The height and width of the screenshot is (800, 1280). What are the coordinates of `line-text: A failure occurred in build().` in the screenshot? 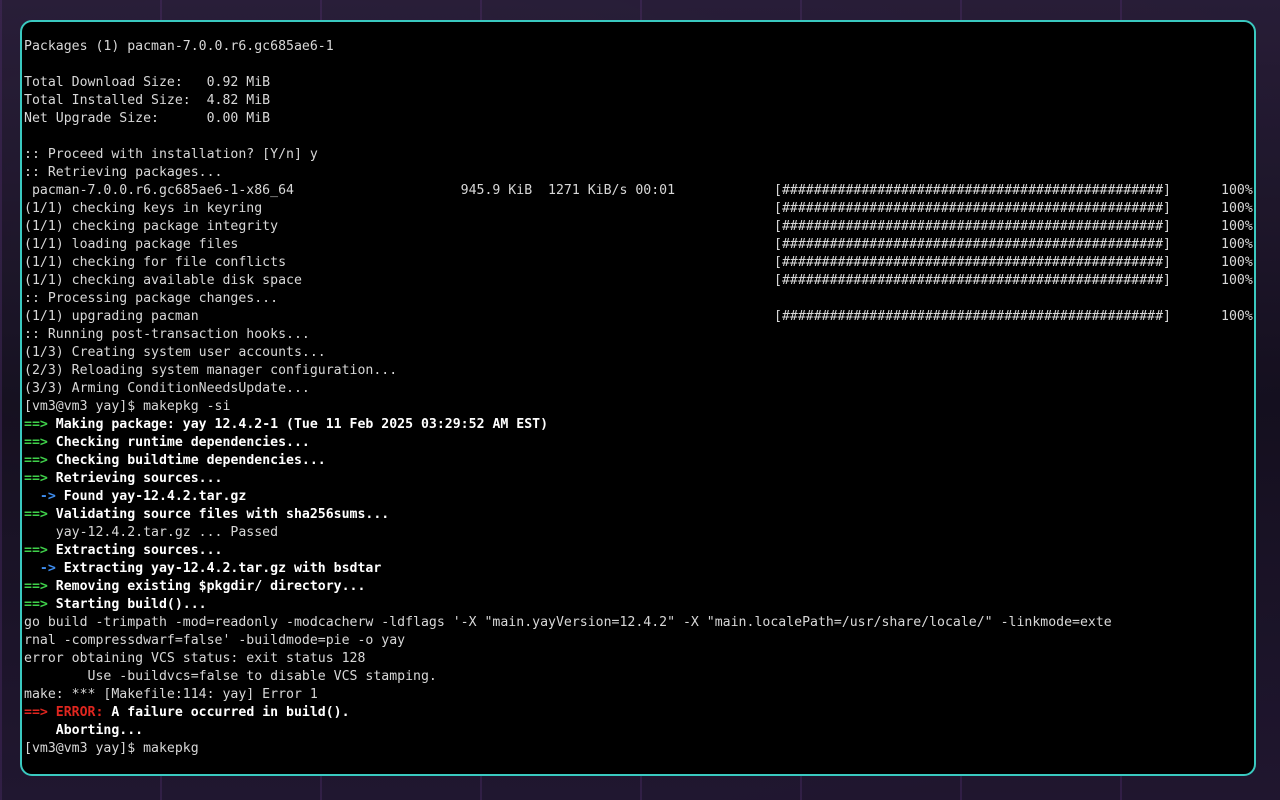 It's located at (226, 712).